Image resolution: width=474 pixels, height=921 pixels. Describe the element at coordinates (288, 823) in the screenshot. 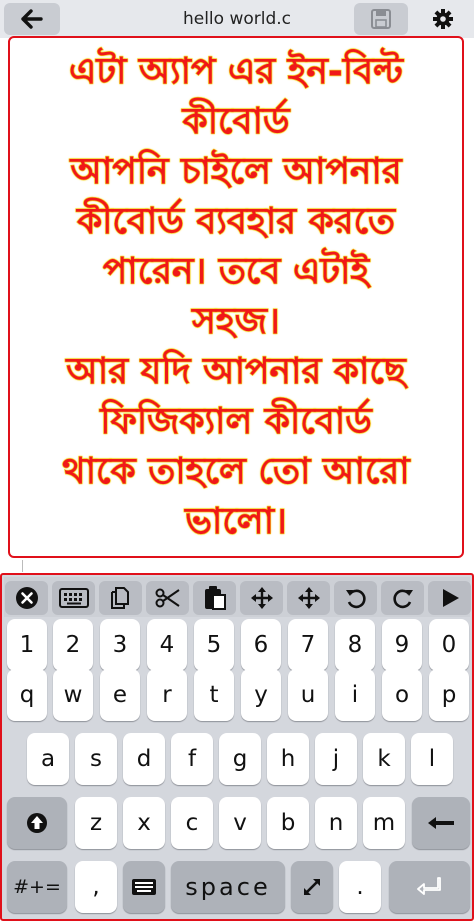

I see `key-b: b` at that location.